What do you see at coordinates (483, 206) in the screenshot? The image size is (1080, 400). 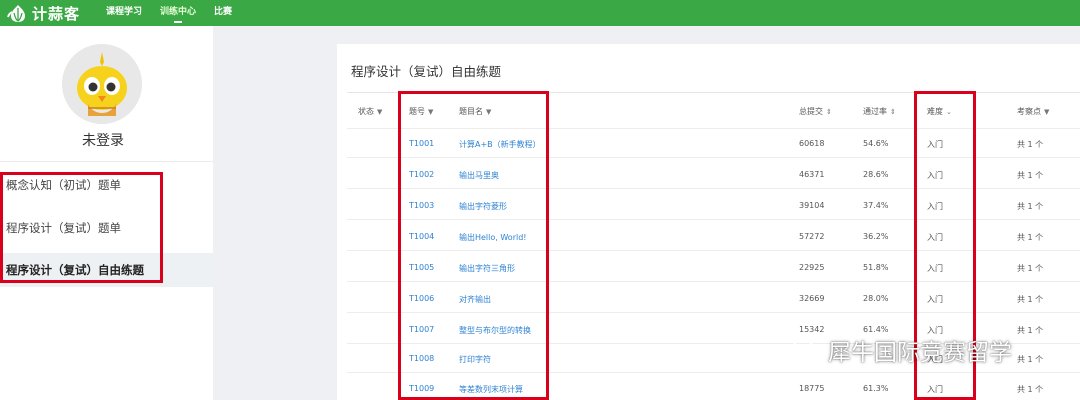 I see `problem-name-link: 输出字符菱形` at bounding box center [483, 206].